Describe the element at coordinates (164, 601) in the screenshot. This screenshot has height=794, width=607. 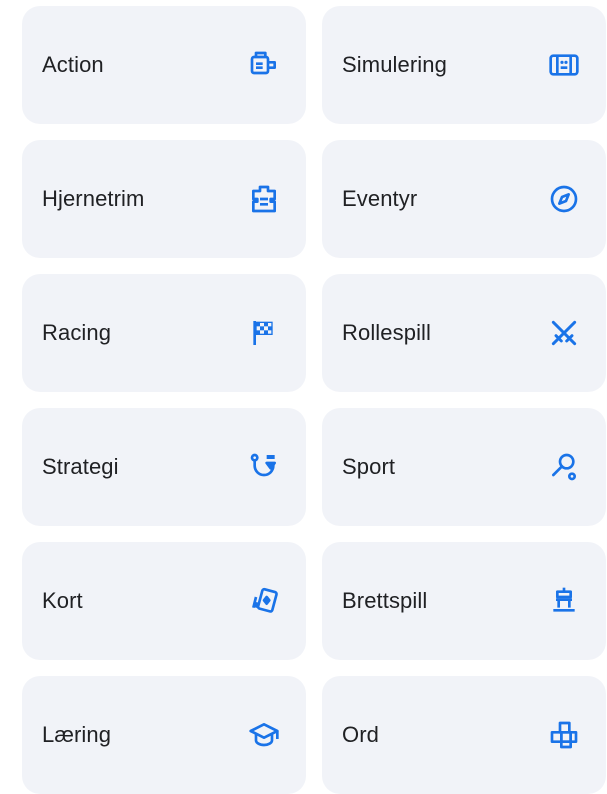
I see `category-tile-kort: Kort` at that location.